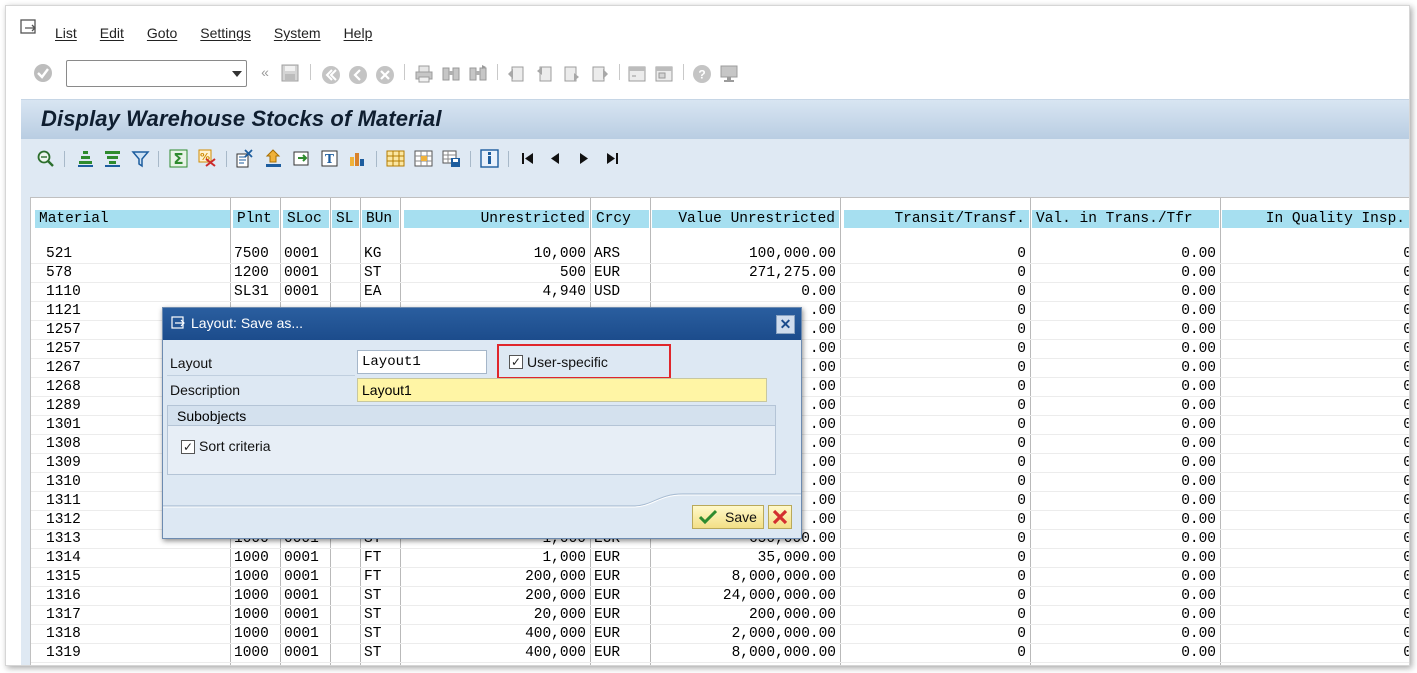 The image size is (1417, 673). I want to click on total-icon: Σ, so click(178, 158).